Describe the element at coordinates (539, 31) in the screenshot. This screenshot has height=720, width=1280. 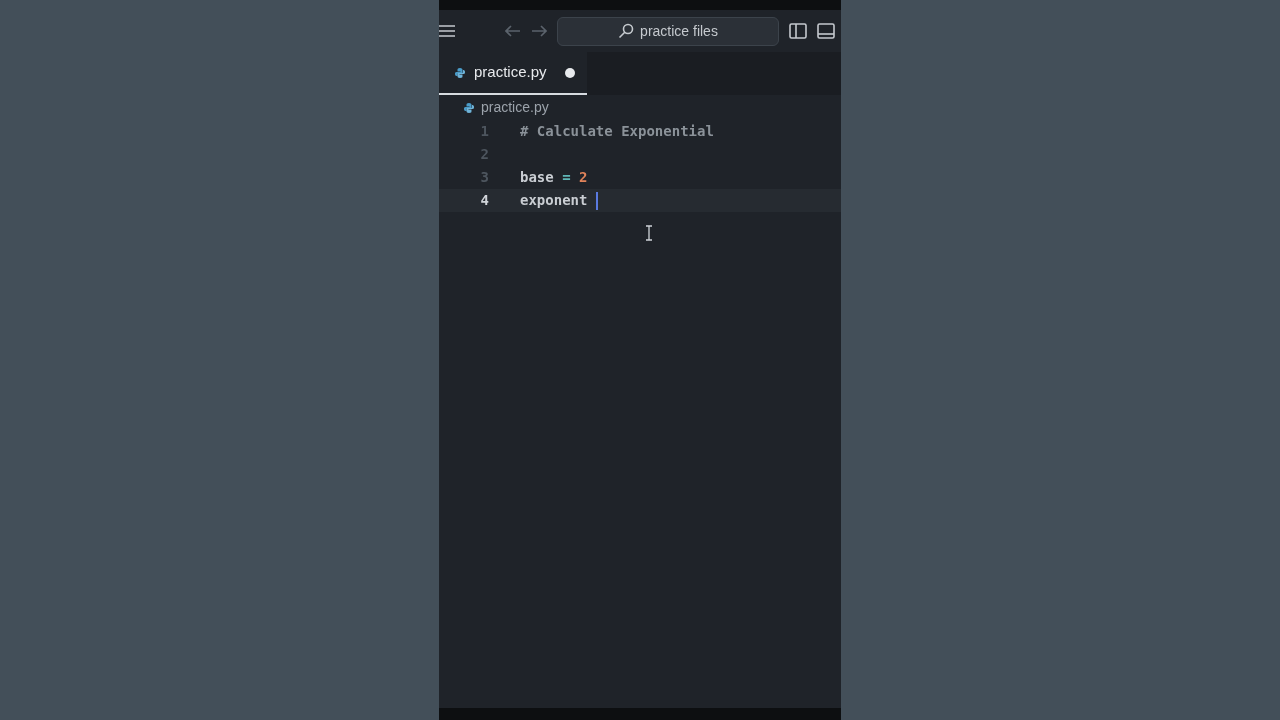
I see `forward-arrow-icon` at that location.